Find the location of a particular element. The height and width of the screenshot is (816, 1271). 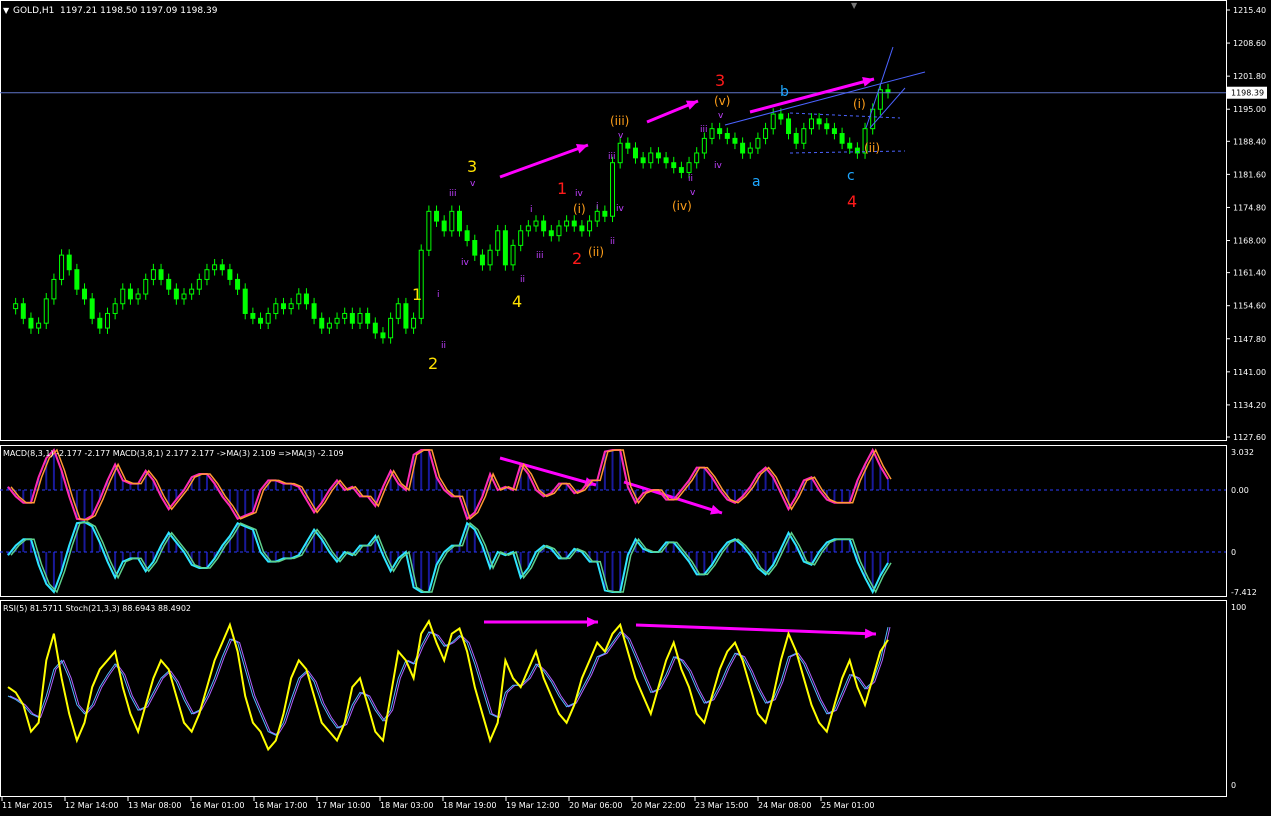

macd-axis-tick-label: 3.032 is located at coordinates (1242, 452).